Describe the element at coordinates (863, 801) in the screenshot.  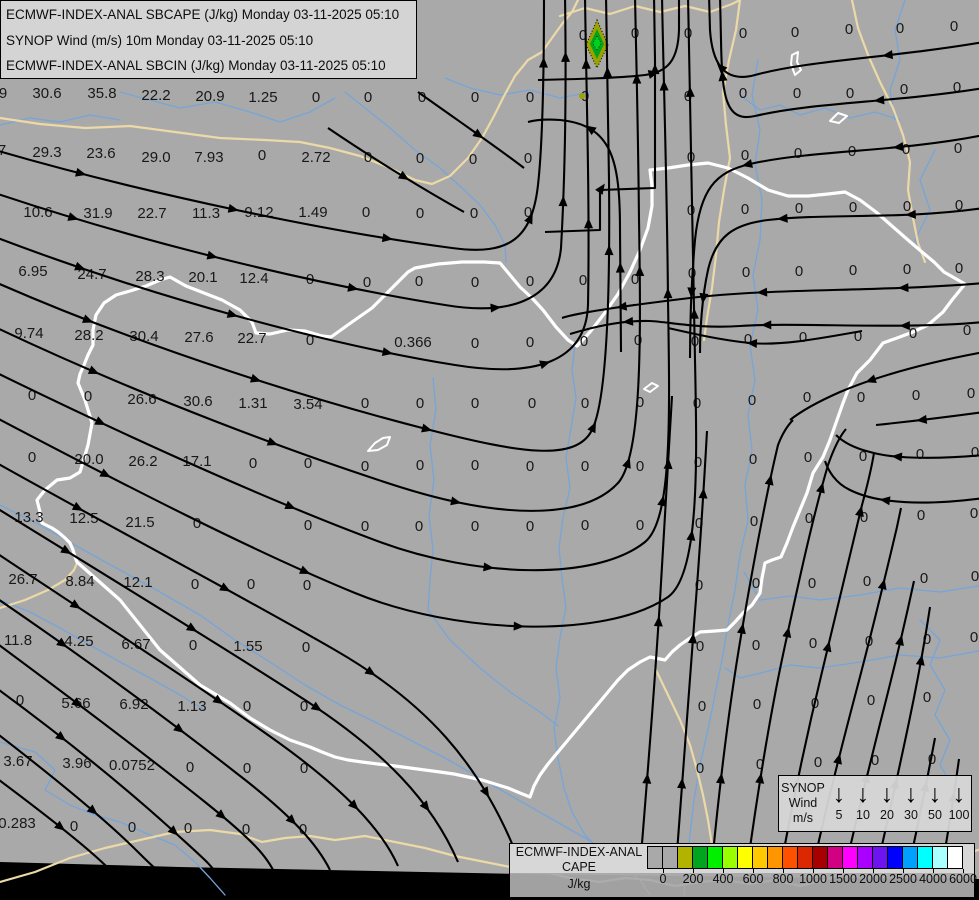
I see `wind-speed-item: ↓ 10` at that location.